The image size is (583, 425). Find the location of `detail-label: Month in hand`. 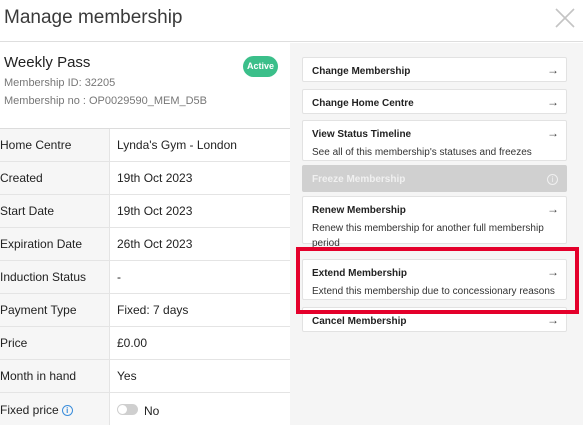

detail-label: Month in hand is located at coordinates (55, 376).